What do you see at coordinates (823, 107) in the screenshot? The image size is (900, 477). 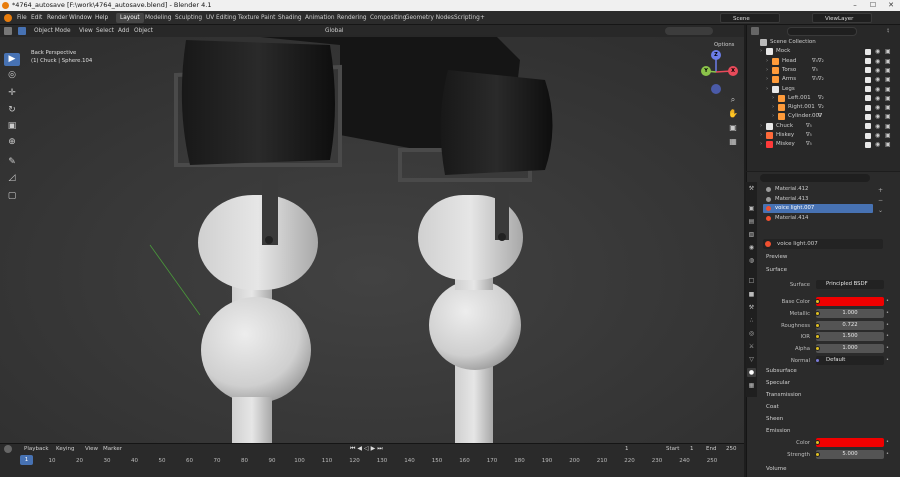 I see `outliner-row: › Right.001 ∇₂ ◉ ▣` at bounding box center [823, 107].